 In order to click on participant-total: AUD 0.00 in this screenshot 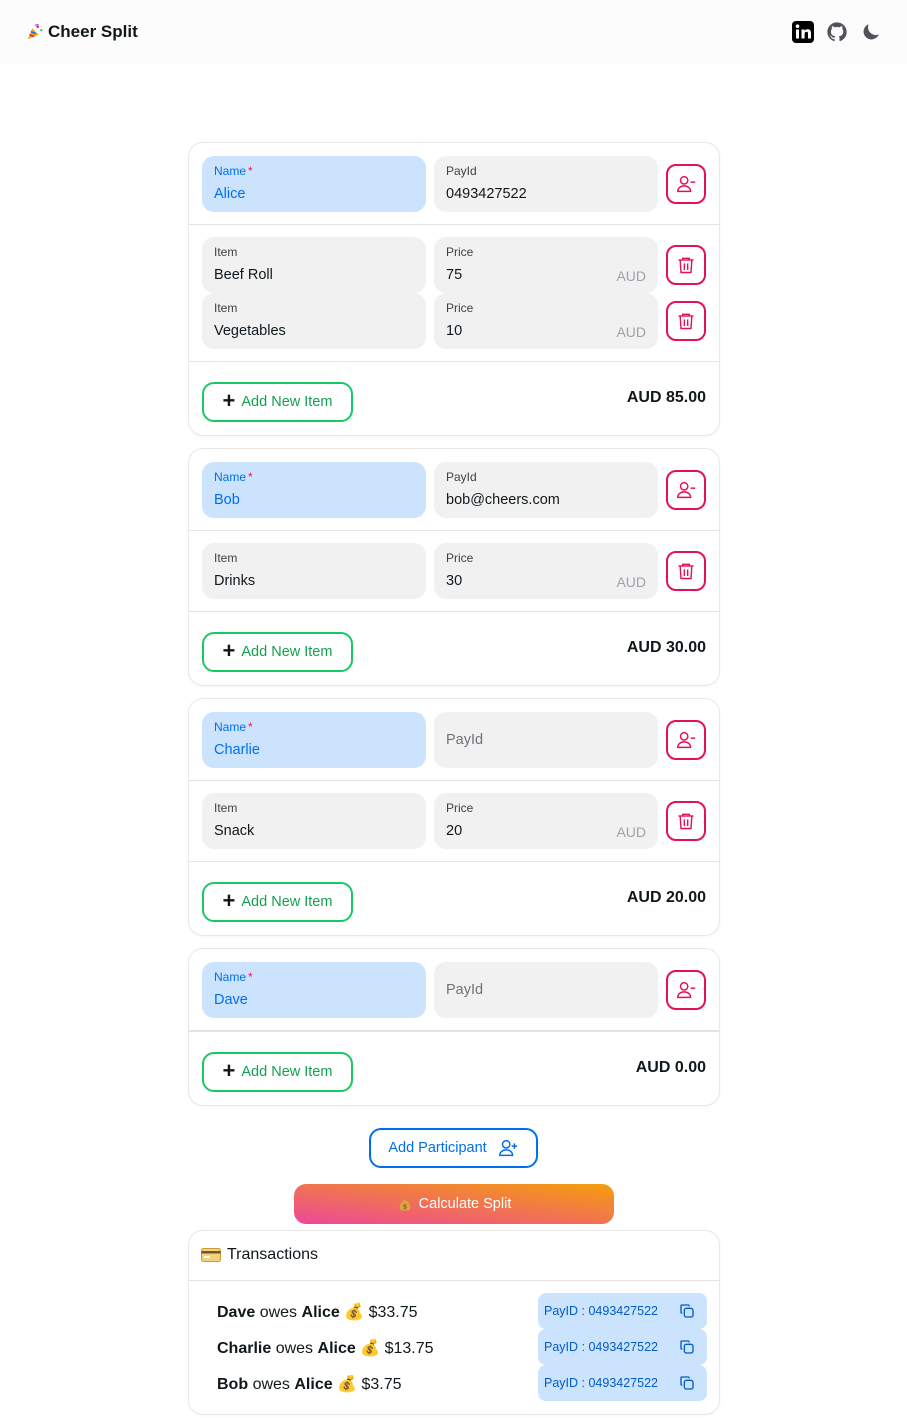, I will do `click(670, 1067)`.